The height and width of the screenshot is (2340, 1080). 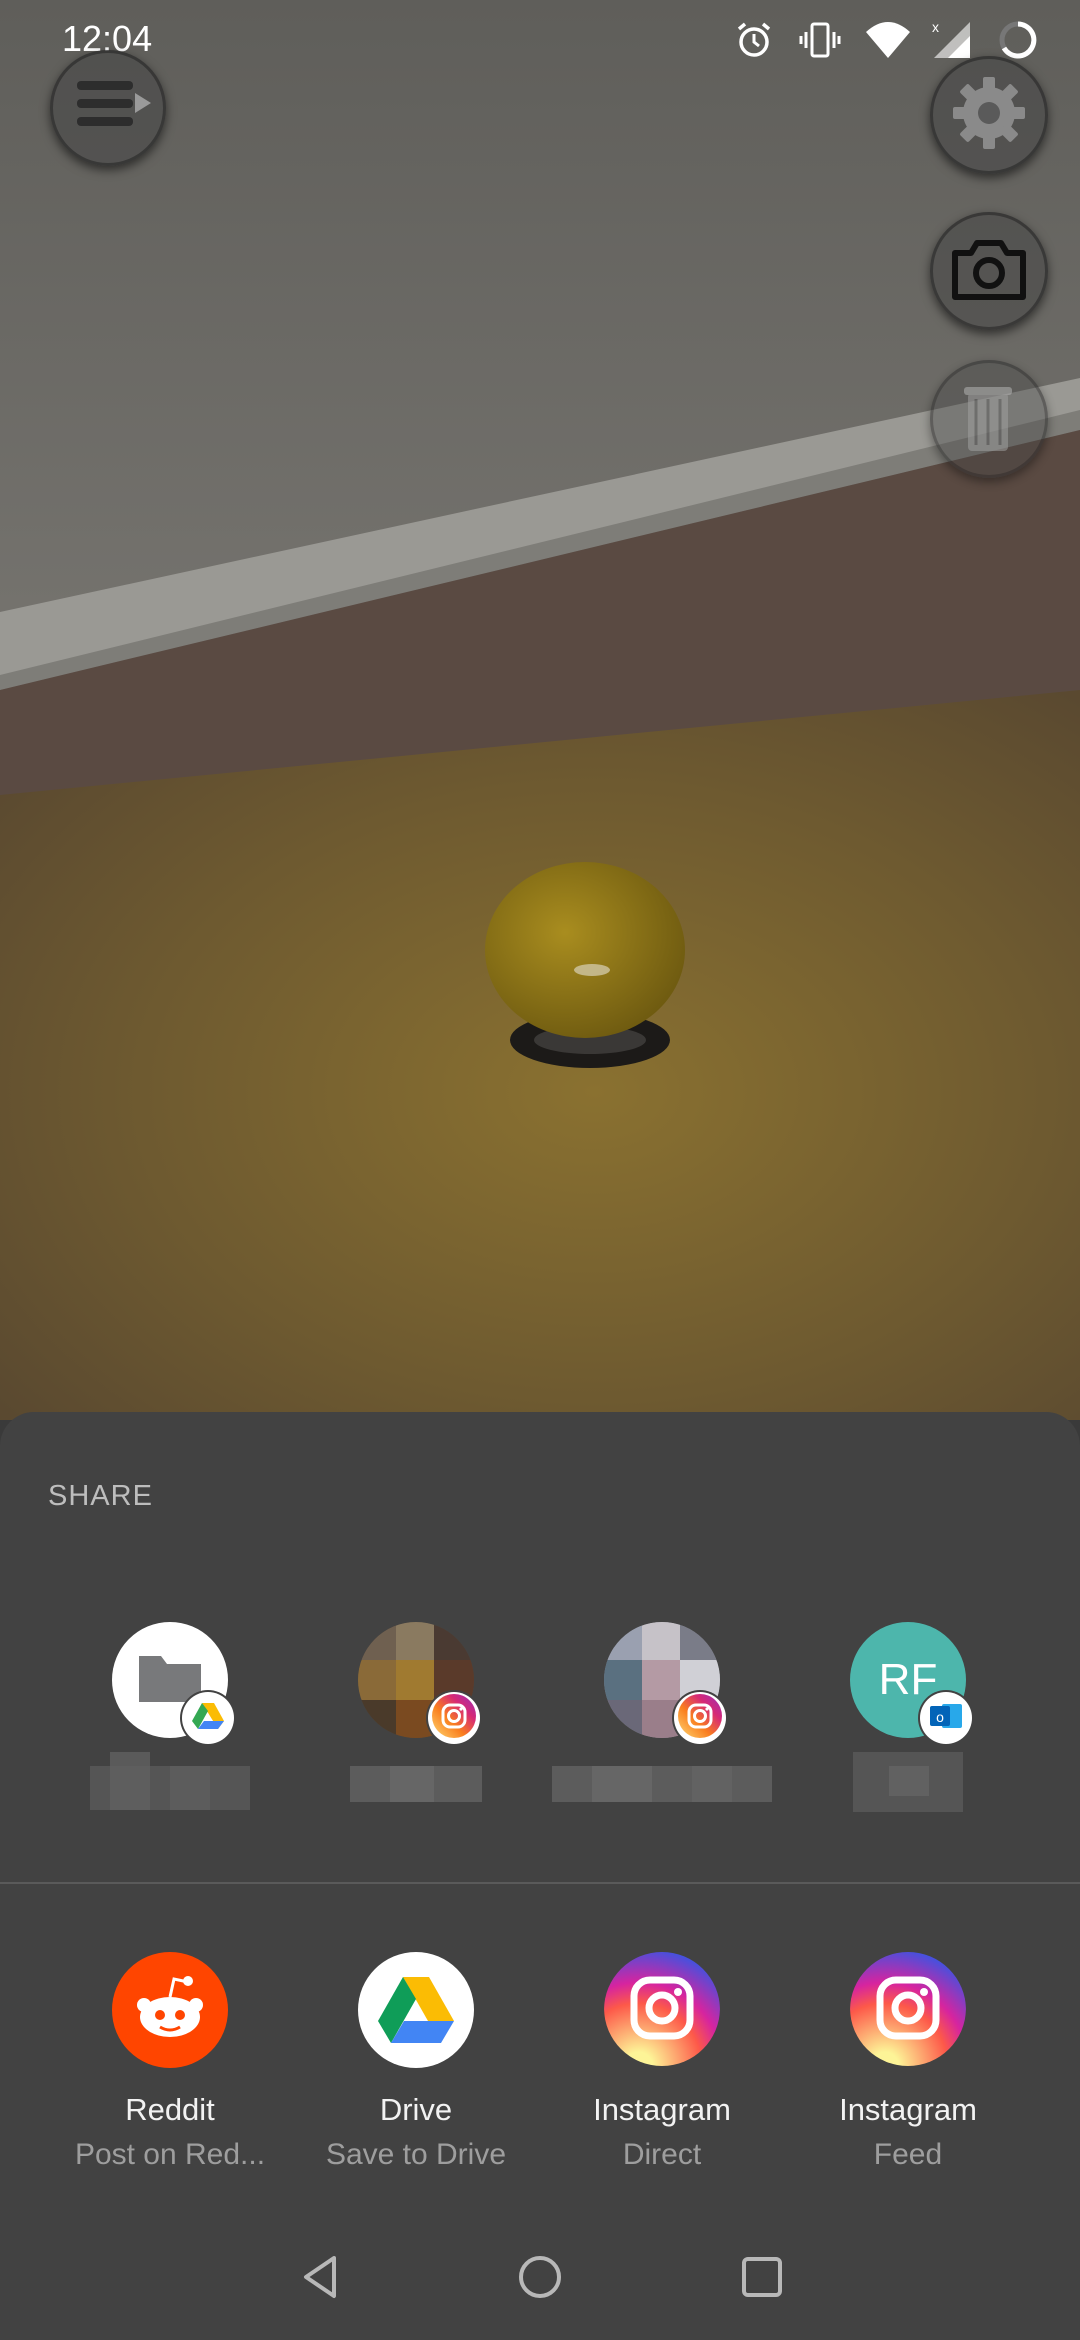 I want to click on svg-text: x, so click(x=935, y=27).